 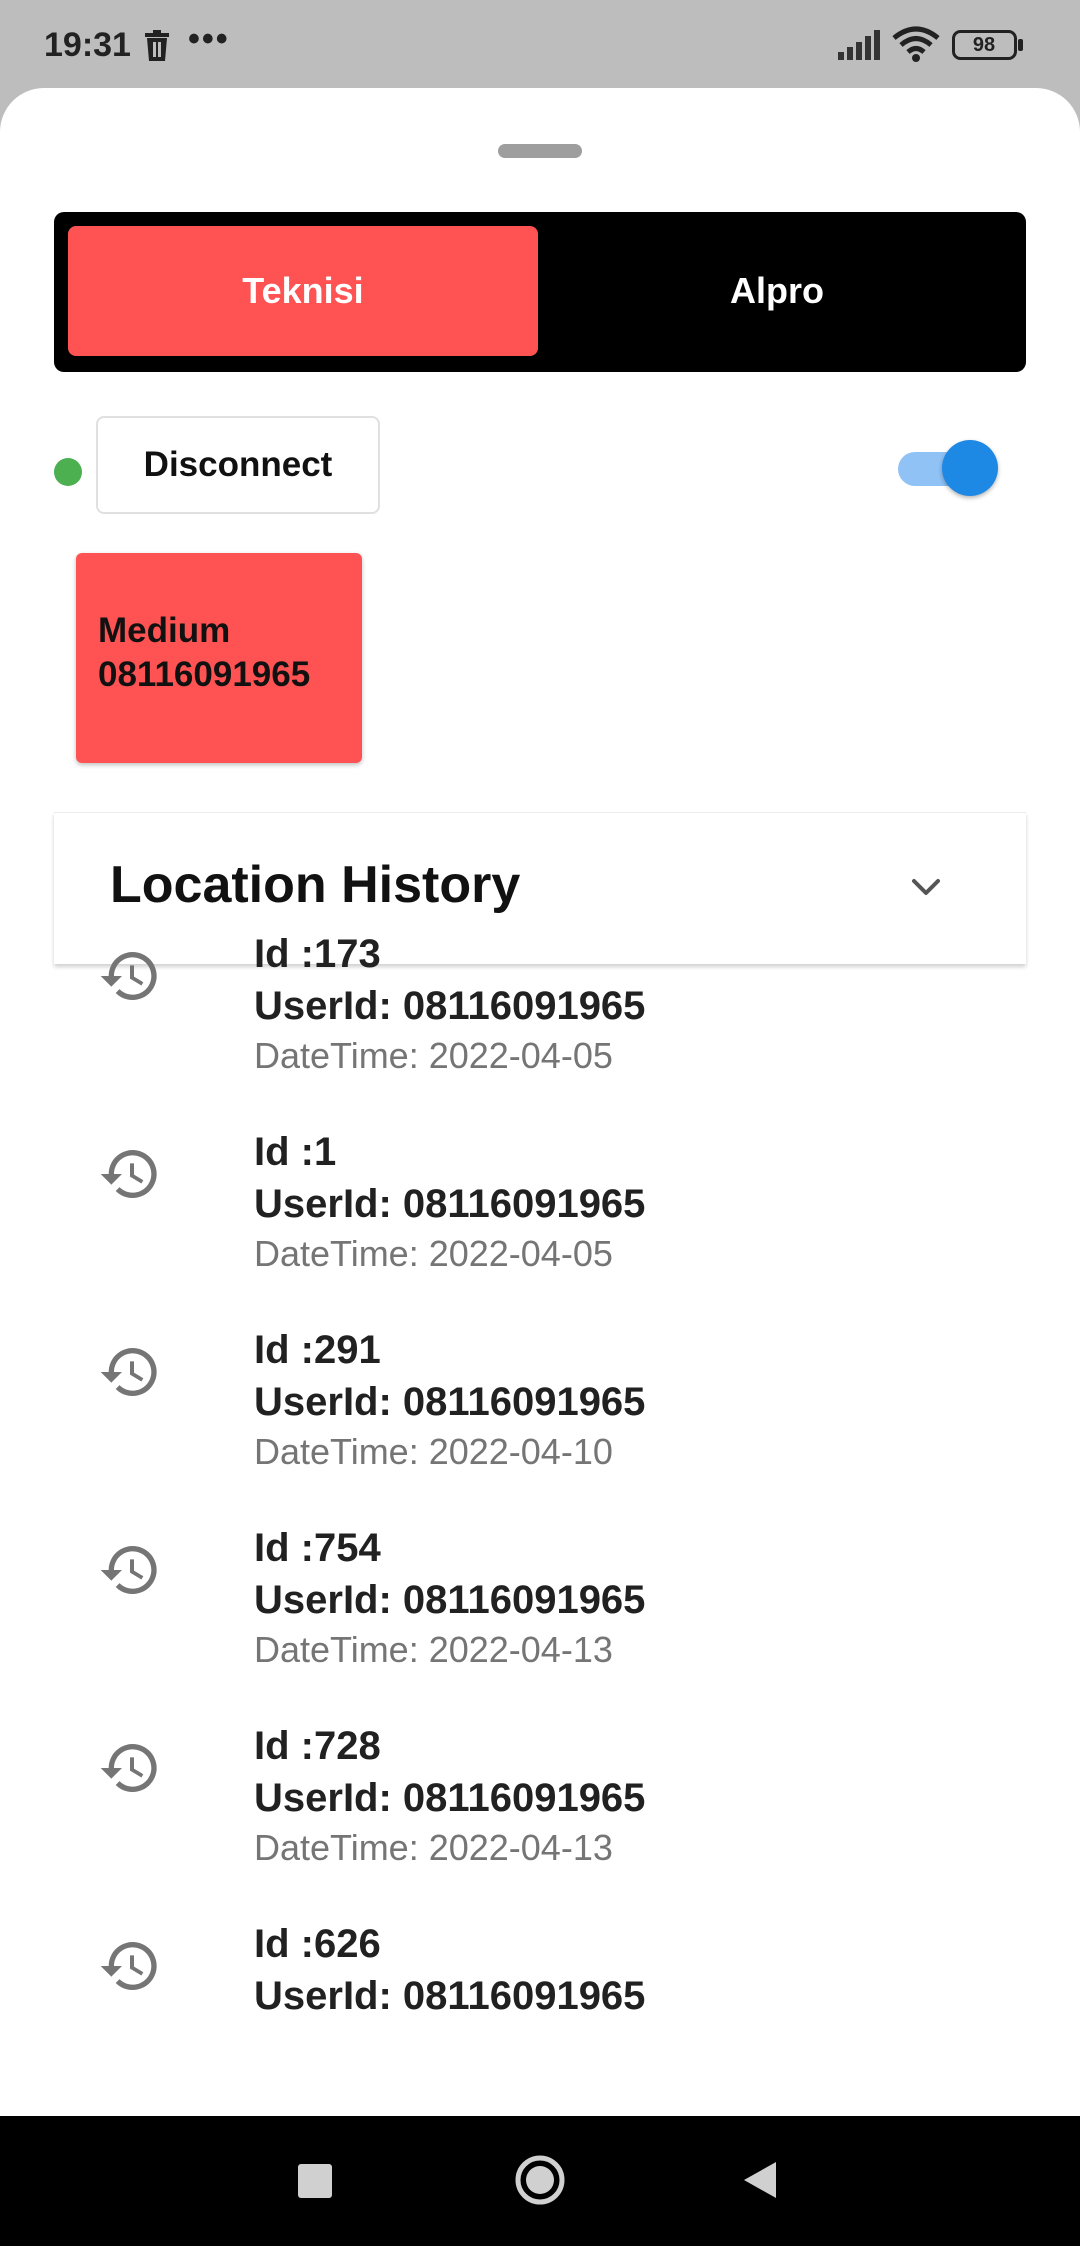 I want to click on wifi-icon, so click(x=916, y=46).